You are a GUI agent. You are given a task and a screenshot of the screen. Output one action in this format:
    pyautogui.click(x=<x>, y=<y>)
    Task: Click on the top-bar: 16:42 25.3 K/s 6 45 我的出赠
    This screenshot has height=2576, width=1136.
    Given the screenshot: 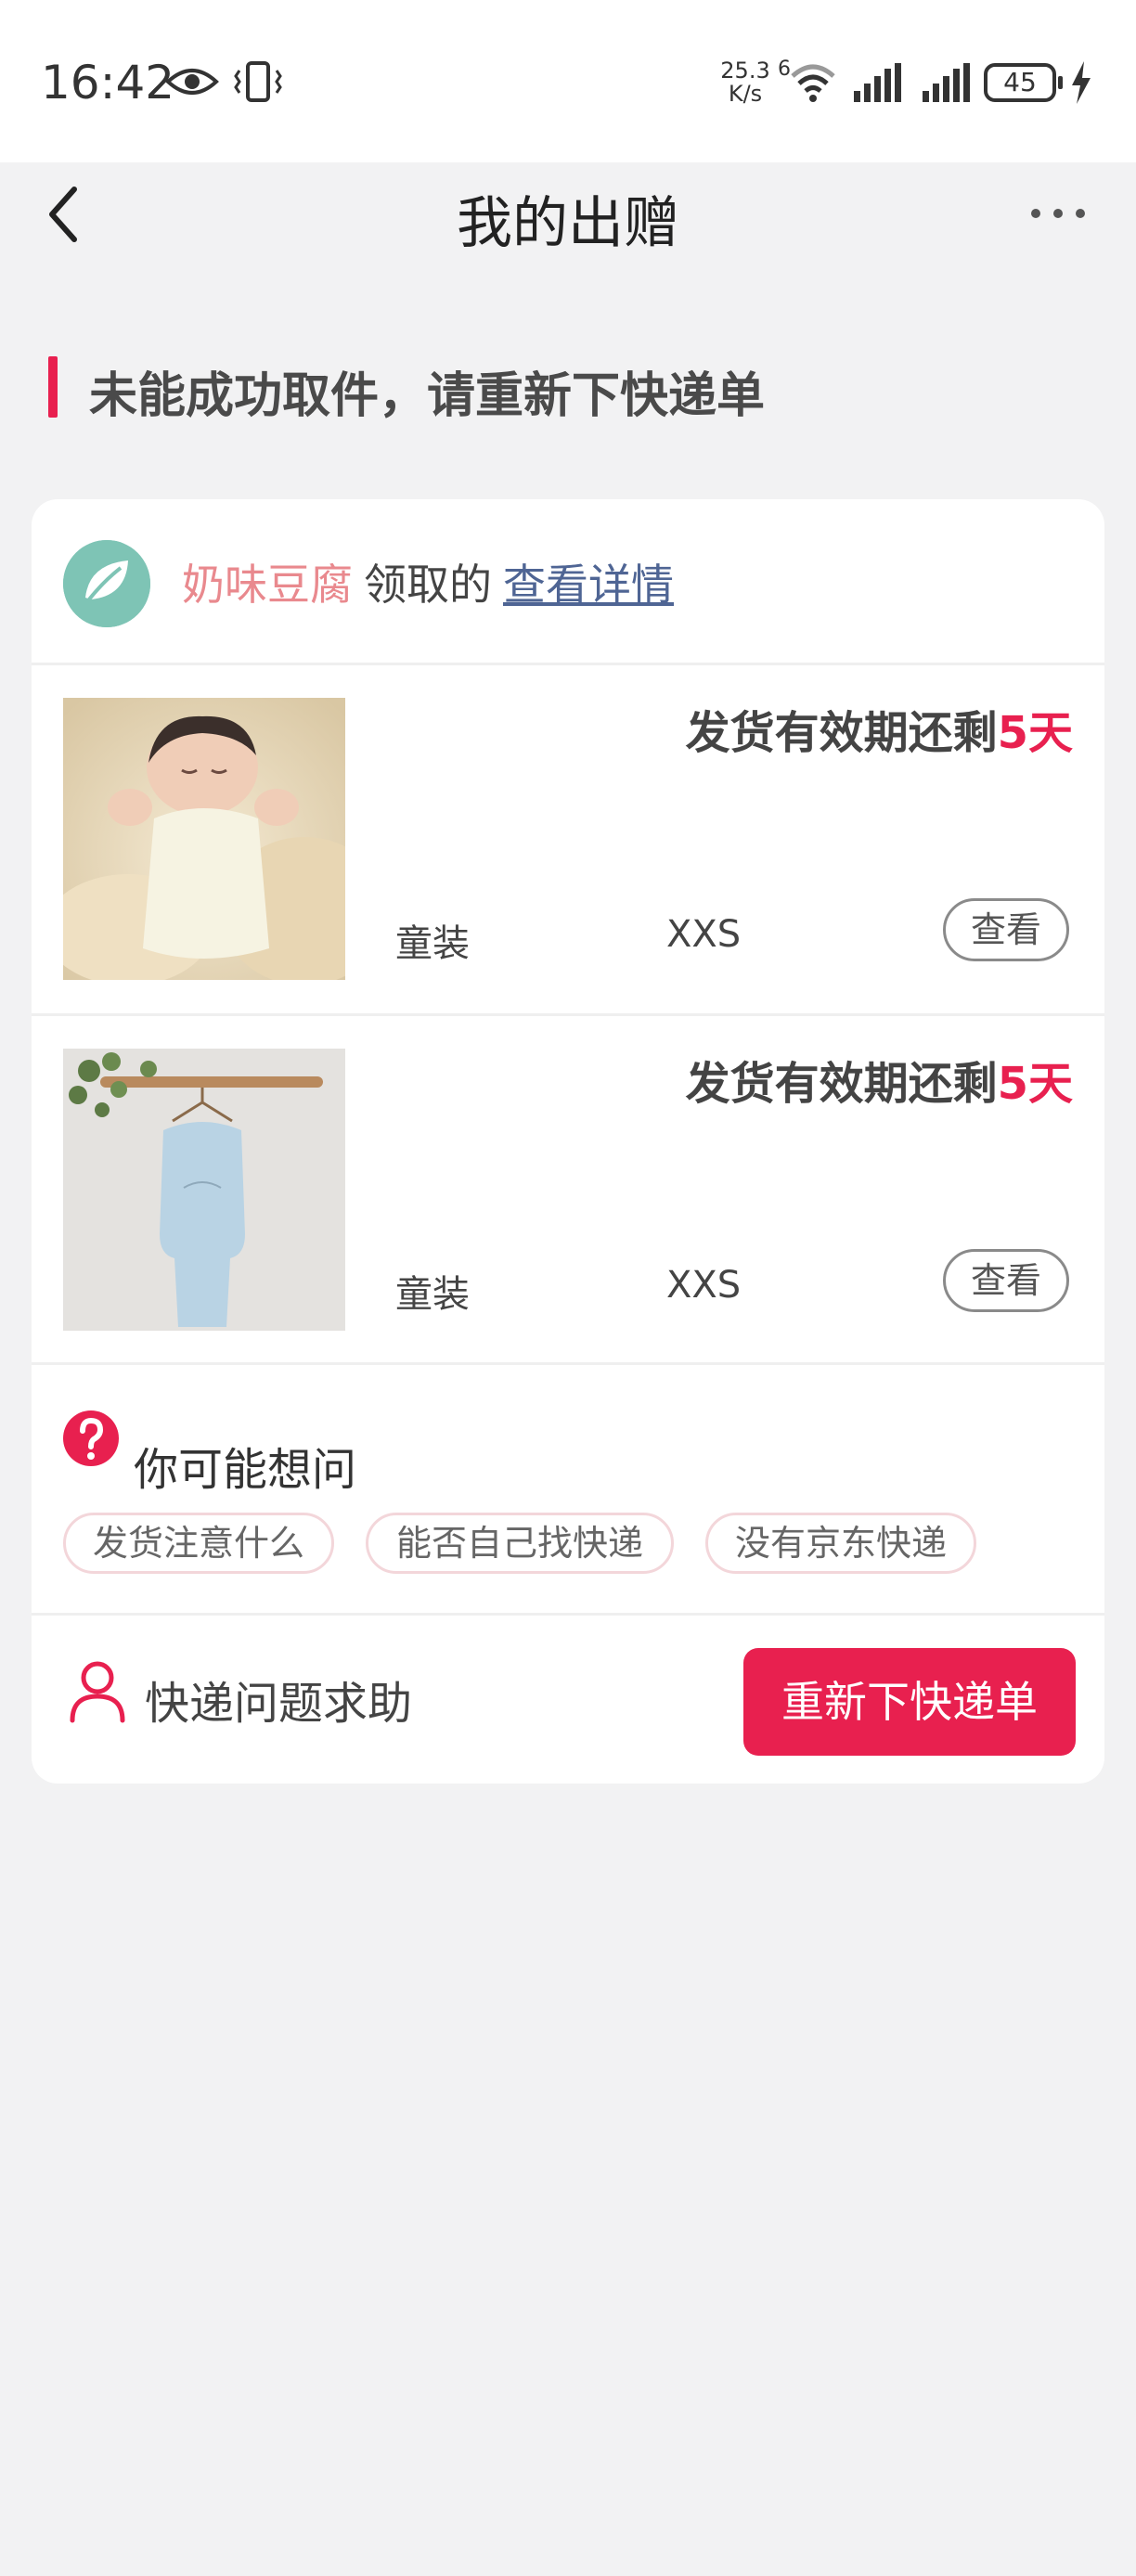 What is the action you would take?
    pyautogui.click(x=568, y=128)
    